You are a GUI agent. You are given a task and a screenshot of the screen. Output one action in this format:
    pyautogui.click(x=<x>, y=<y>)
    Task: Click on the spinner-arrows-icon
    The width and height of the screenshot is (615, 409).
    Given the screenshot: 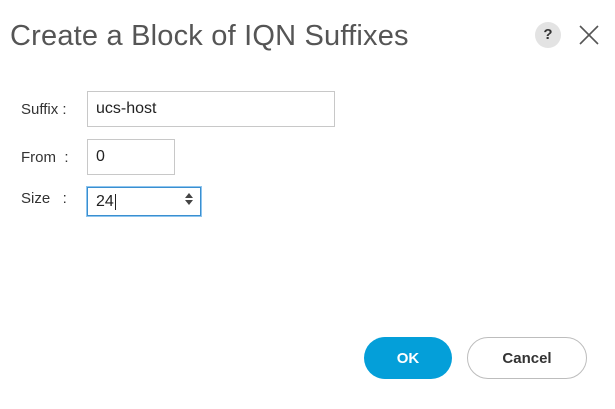 What is the action you would take?
    pyautogui.click(x=189, y=199)
    